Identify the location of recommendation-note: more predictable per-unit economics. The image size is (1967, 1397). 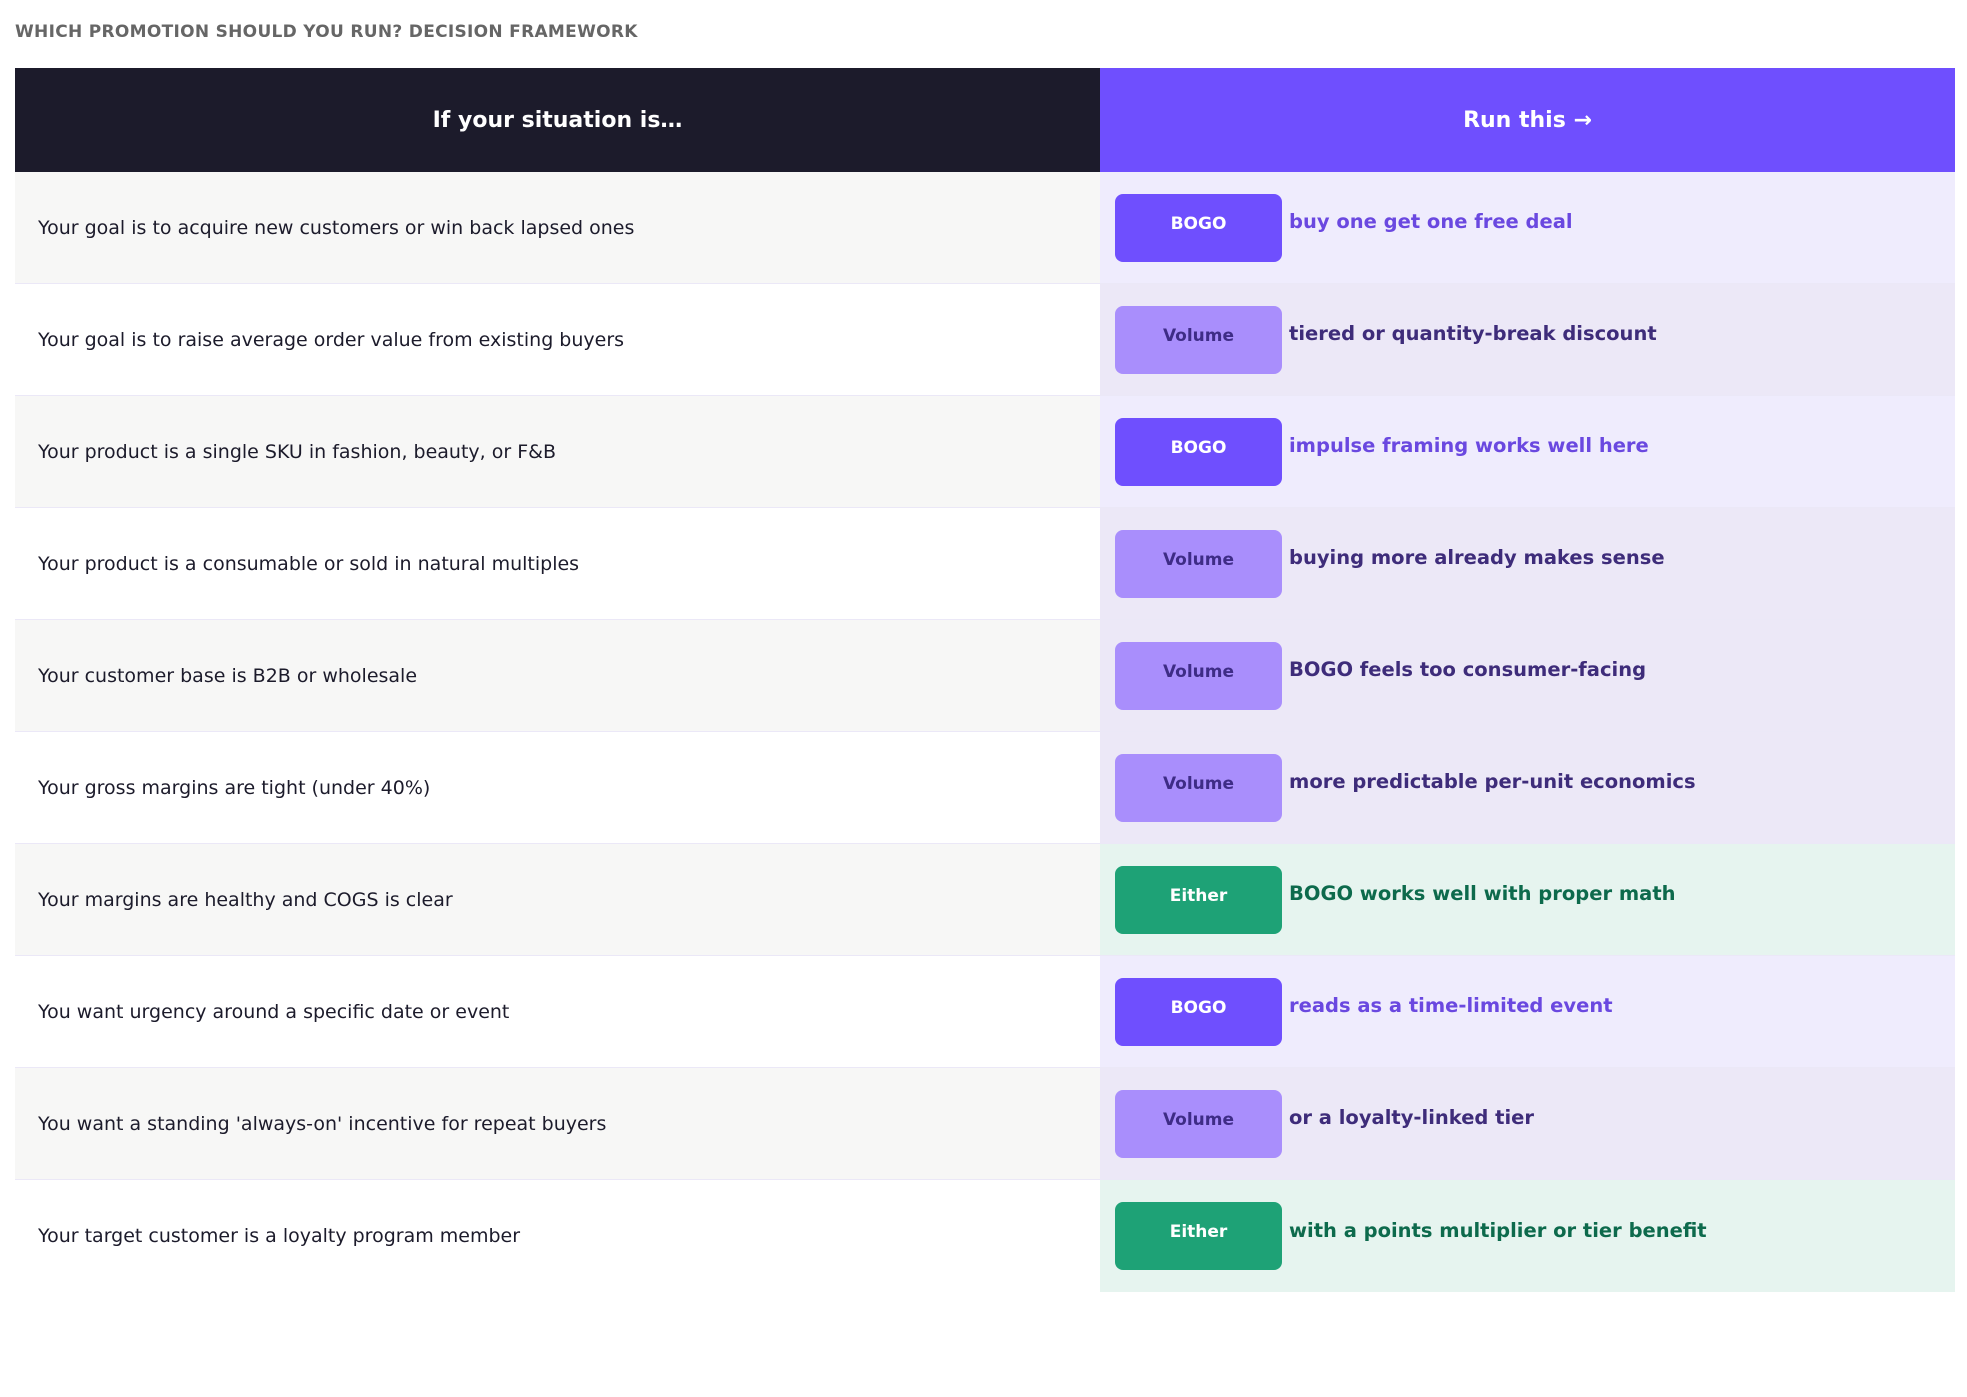
(1492, 781).